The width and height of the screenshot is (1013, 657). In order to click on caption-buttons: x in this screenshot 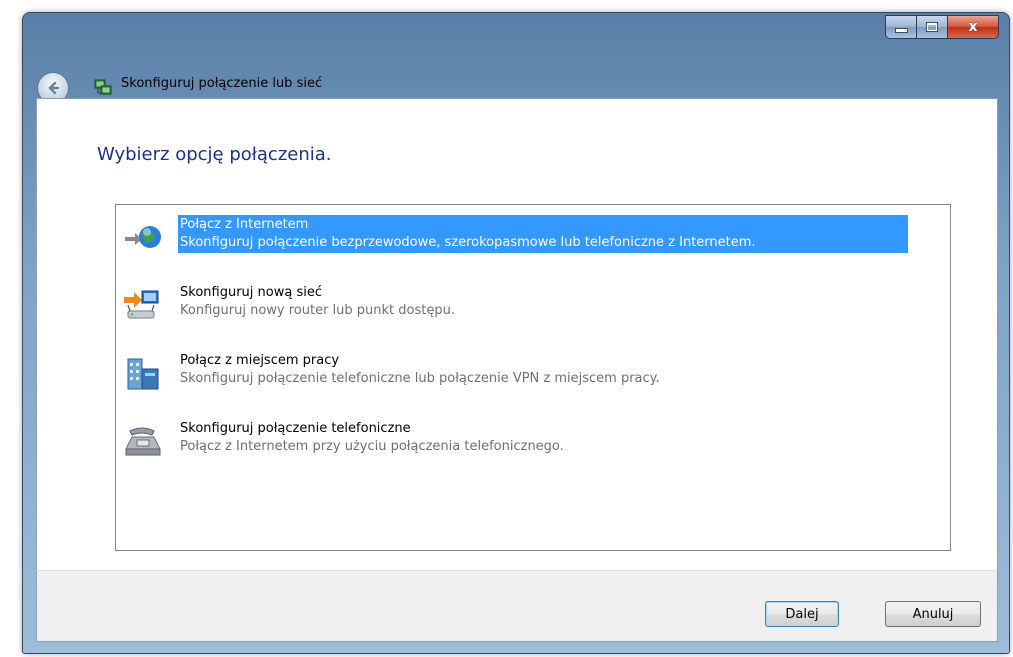, I will do `click(942, 27)`.